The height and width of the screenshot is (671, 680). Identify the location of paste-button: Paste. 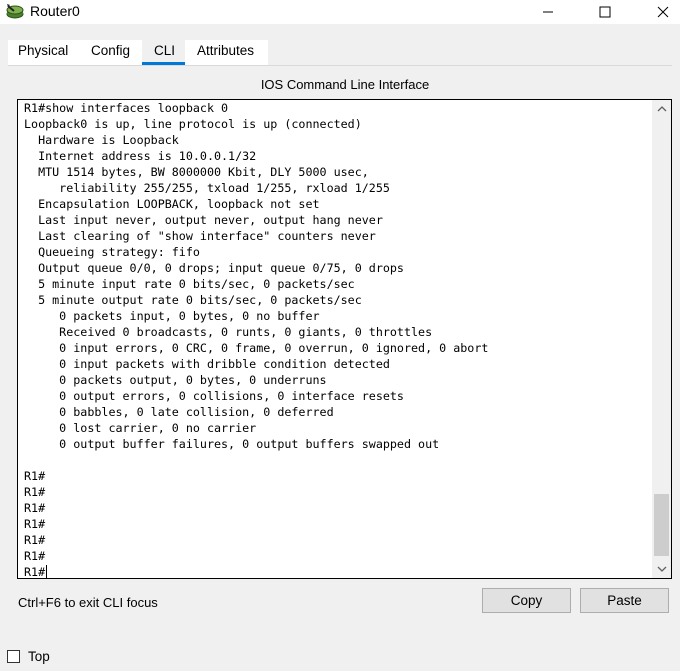
(624, 600).